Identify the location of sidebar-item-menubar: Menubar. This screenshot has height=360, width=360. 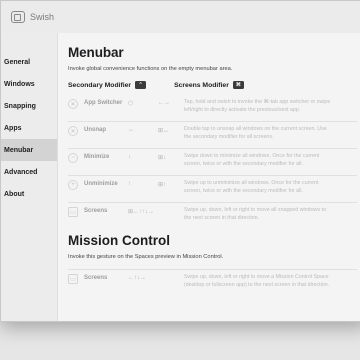
(29, 150).